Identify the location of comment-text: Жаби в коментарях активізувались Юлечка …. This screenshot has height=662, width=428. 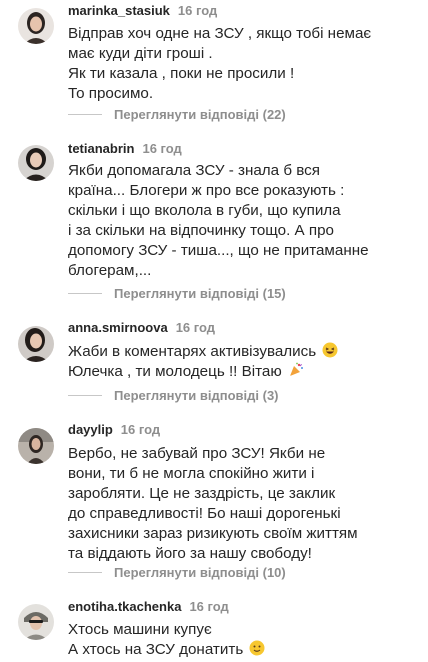
(243, 362).